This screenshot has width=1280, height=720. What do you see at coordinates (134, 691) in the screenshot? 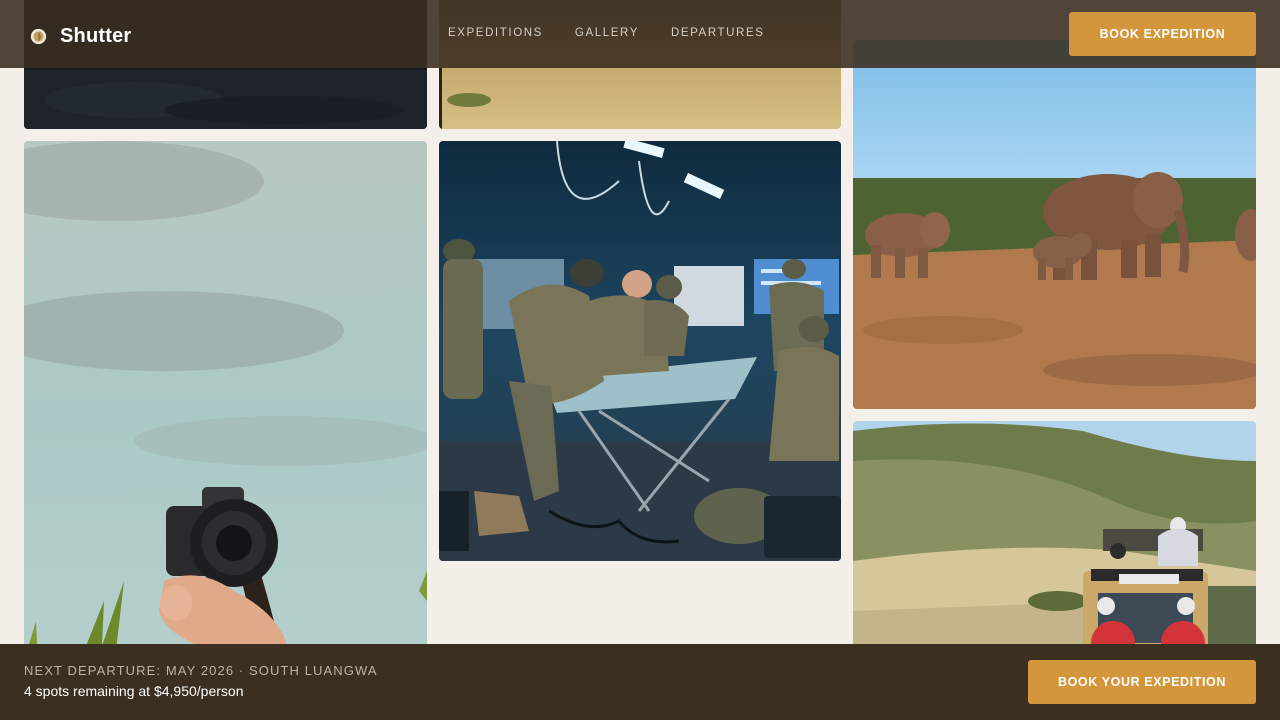
I see `spots-remaining-text: 4 spots remaining at $4,950/person` at bounding box center [134, 691].